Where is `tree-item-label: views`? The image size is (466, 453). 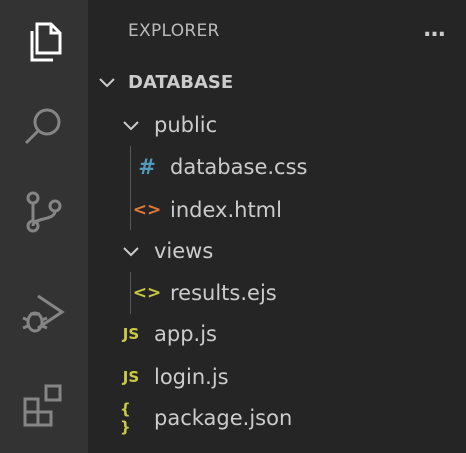
tree-item-label: views is located at coordinates (184, 251).